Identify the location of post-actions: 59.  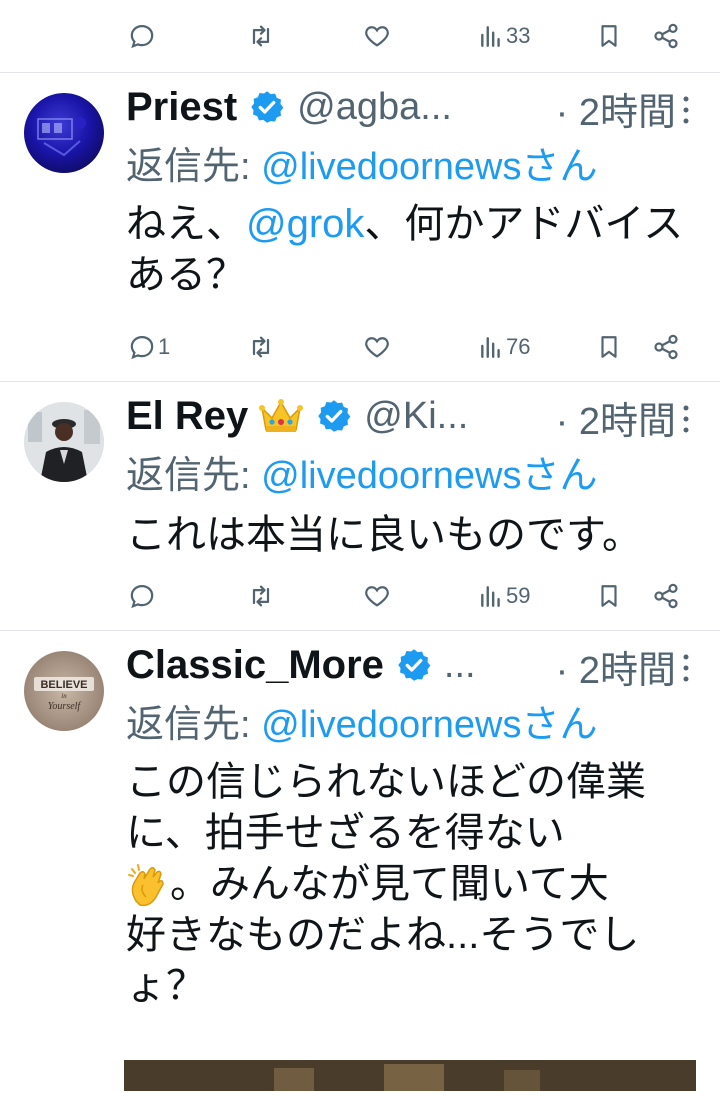
(360, 596).